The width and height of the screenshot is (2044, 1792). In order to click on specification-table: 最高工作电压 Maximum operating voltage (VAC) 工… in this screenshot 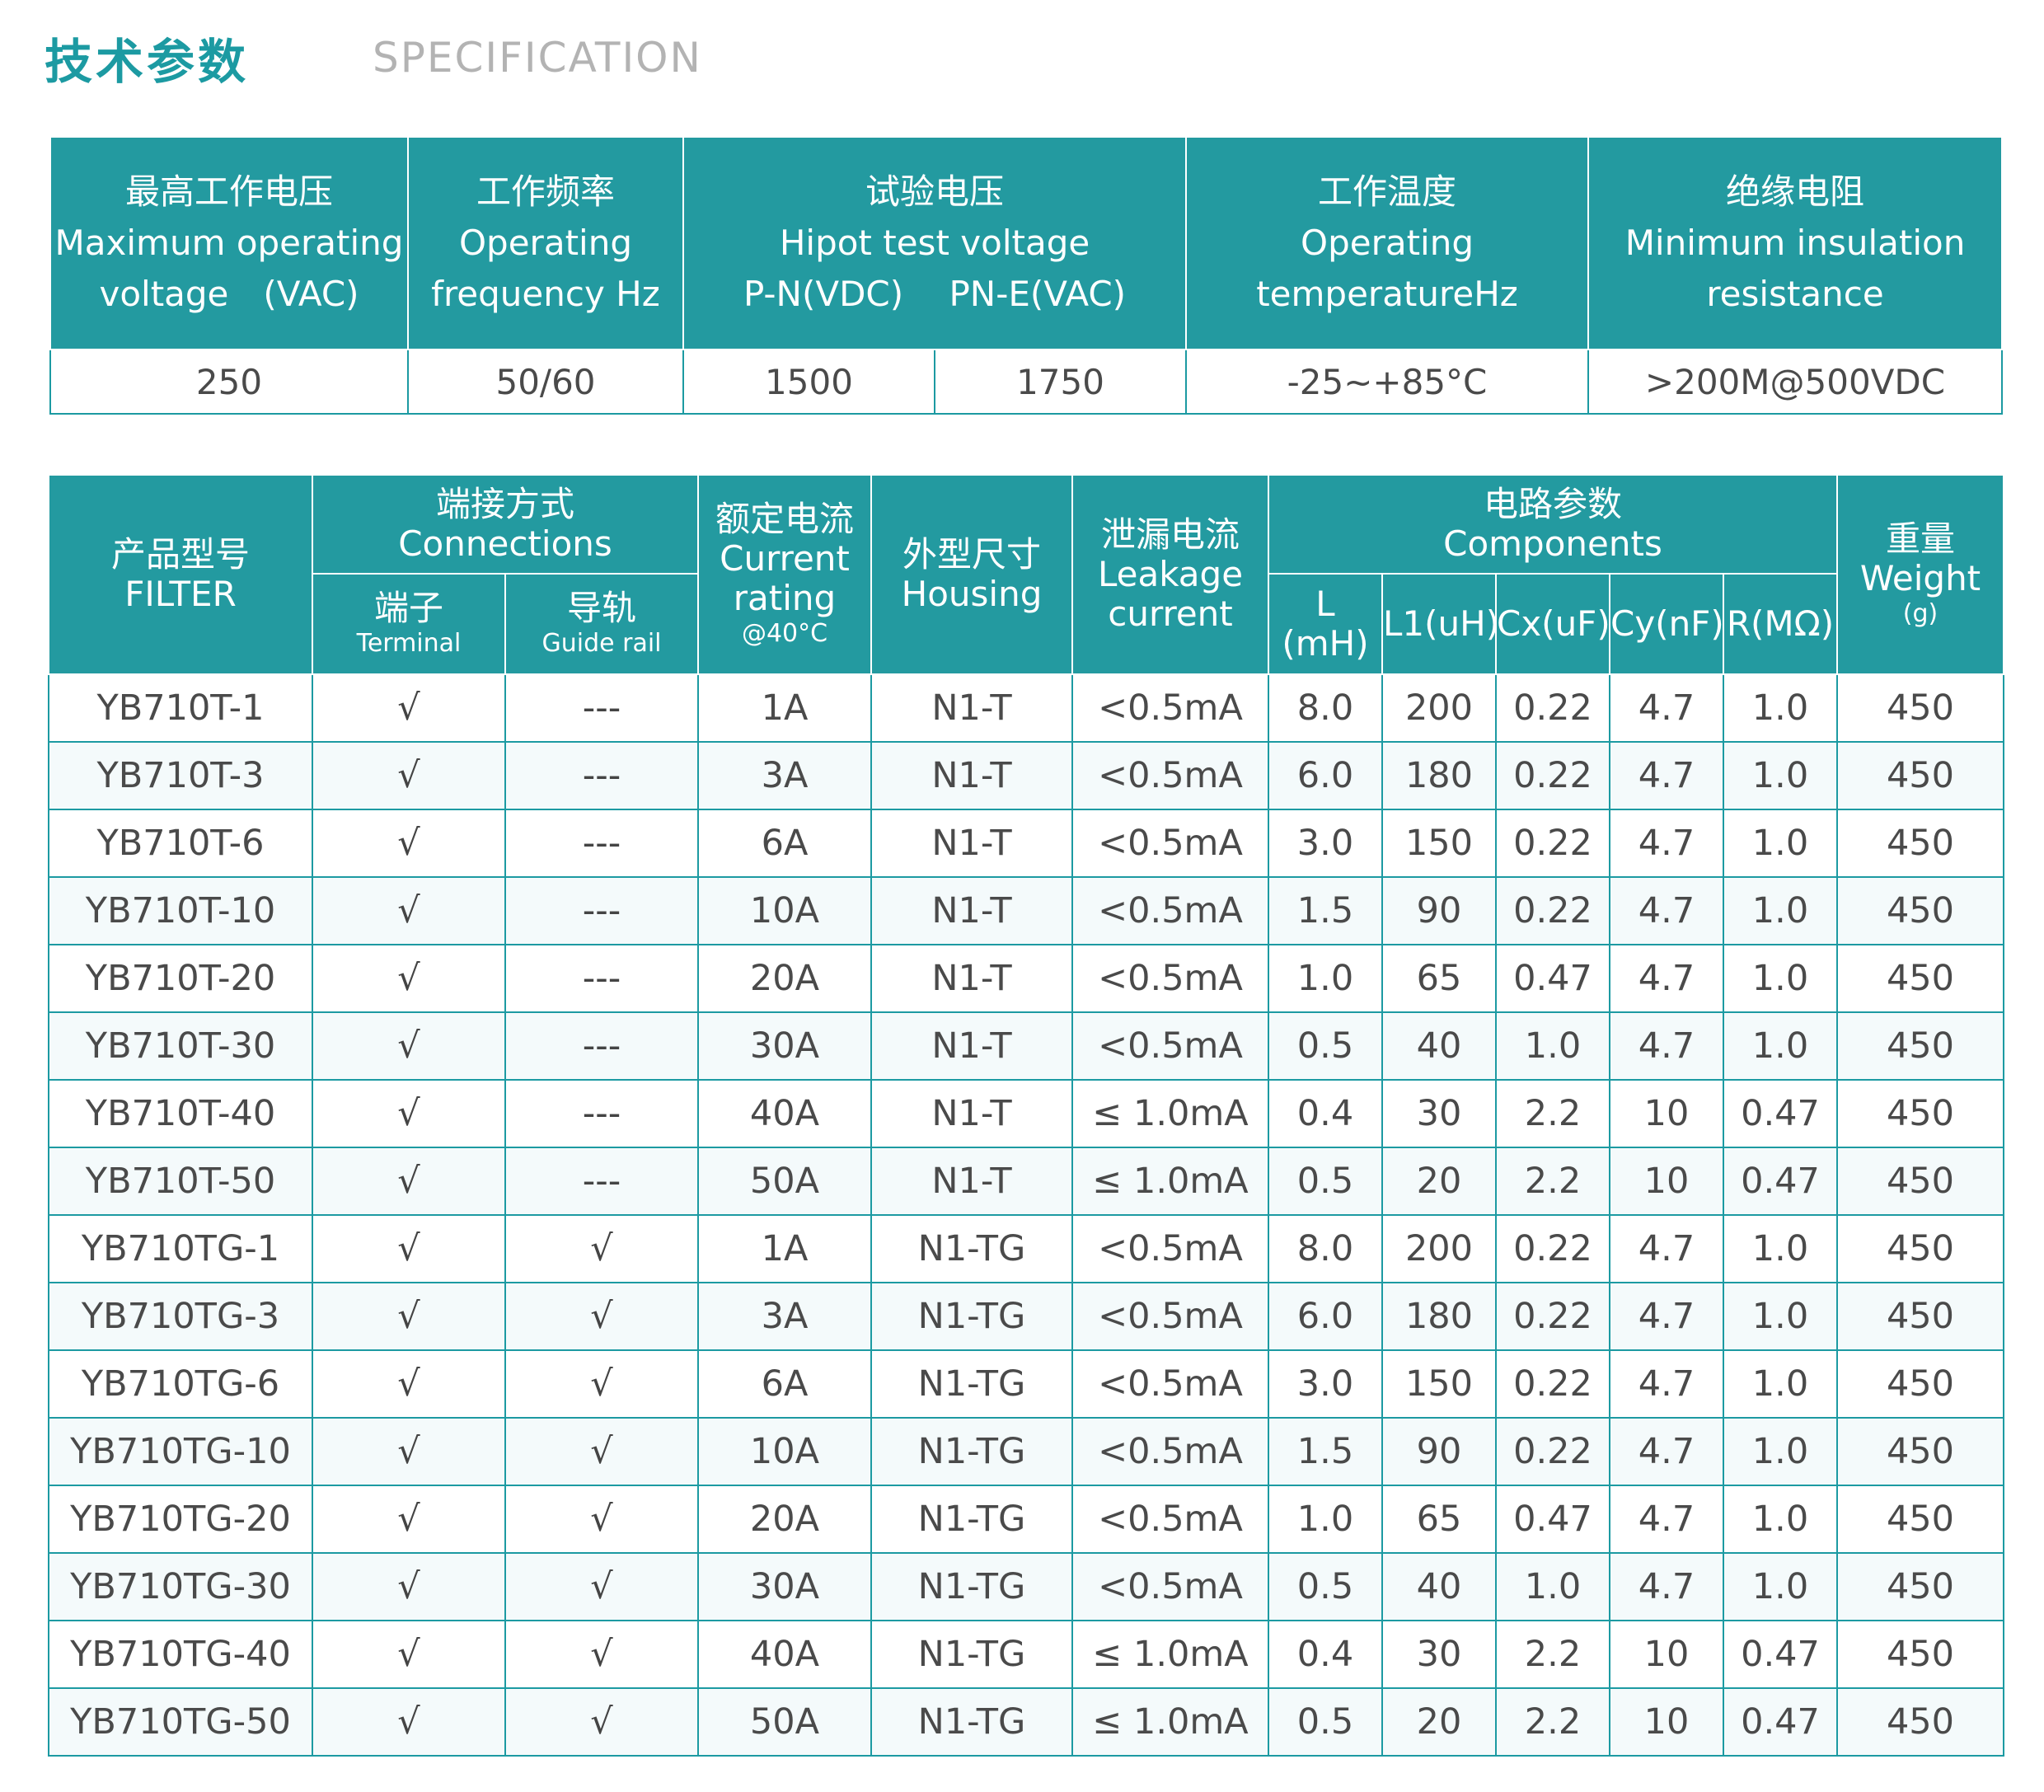, I will do `click(1026, 275)`.